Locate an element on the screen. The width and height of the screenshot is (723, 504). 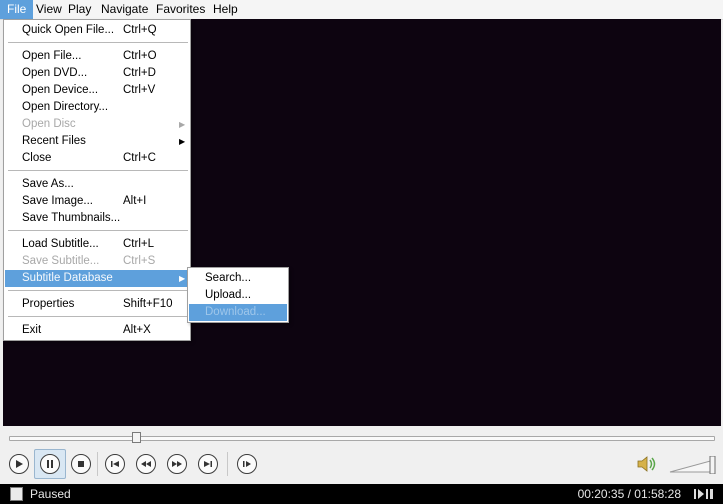
rewind-button is located at coordinates (146, 464).